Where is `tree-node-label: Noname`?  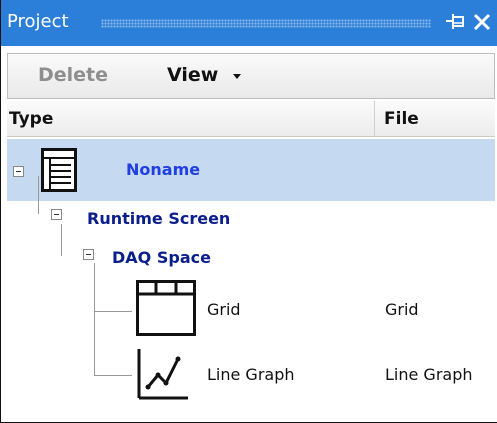
tree-node-label: Noname is located at coordinates (163, 169).